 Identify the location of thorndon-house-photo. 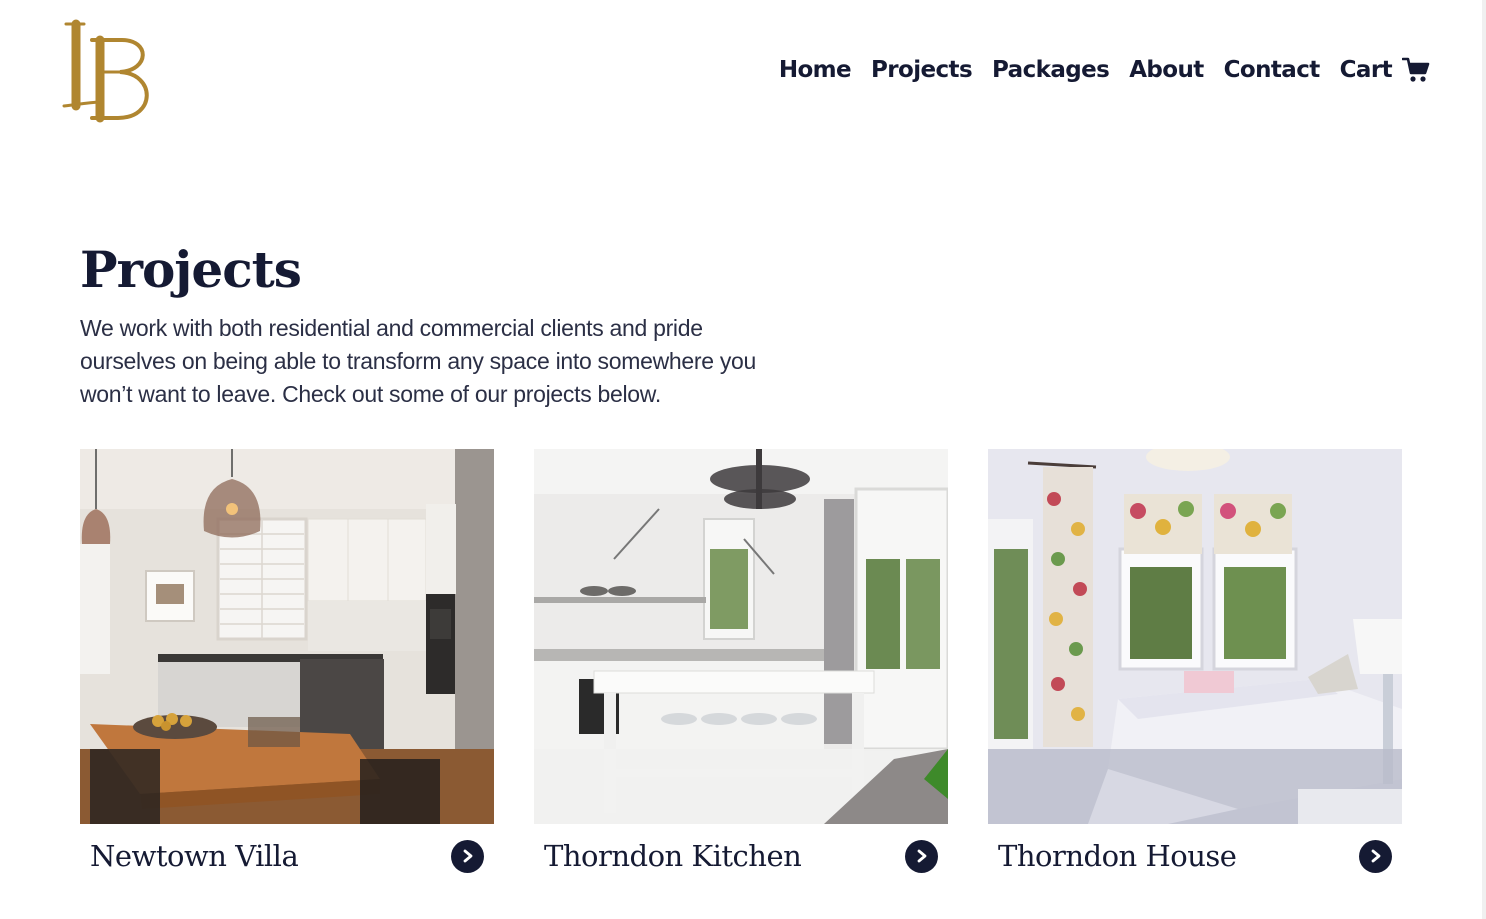
(1195, 636).